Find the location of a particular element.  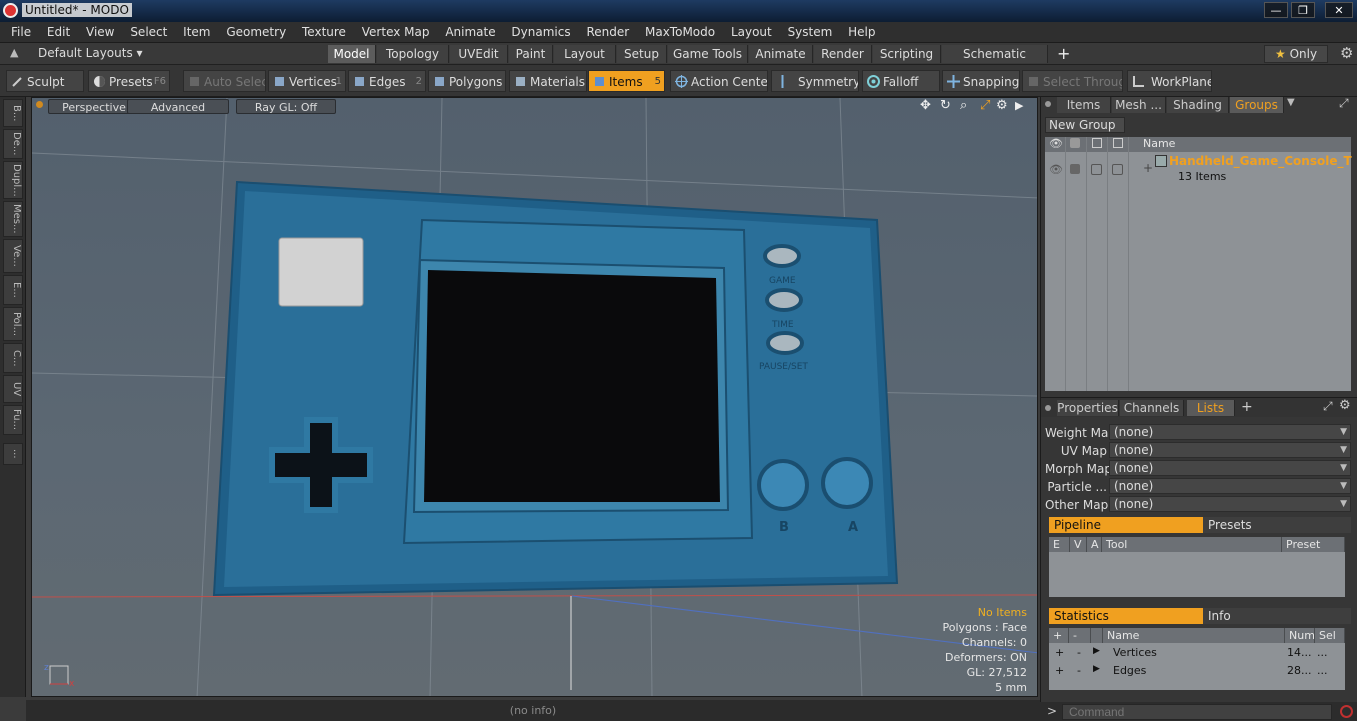

select-through-button: Select Through is located at coordinates (1072, 81).